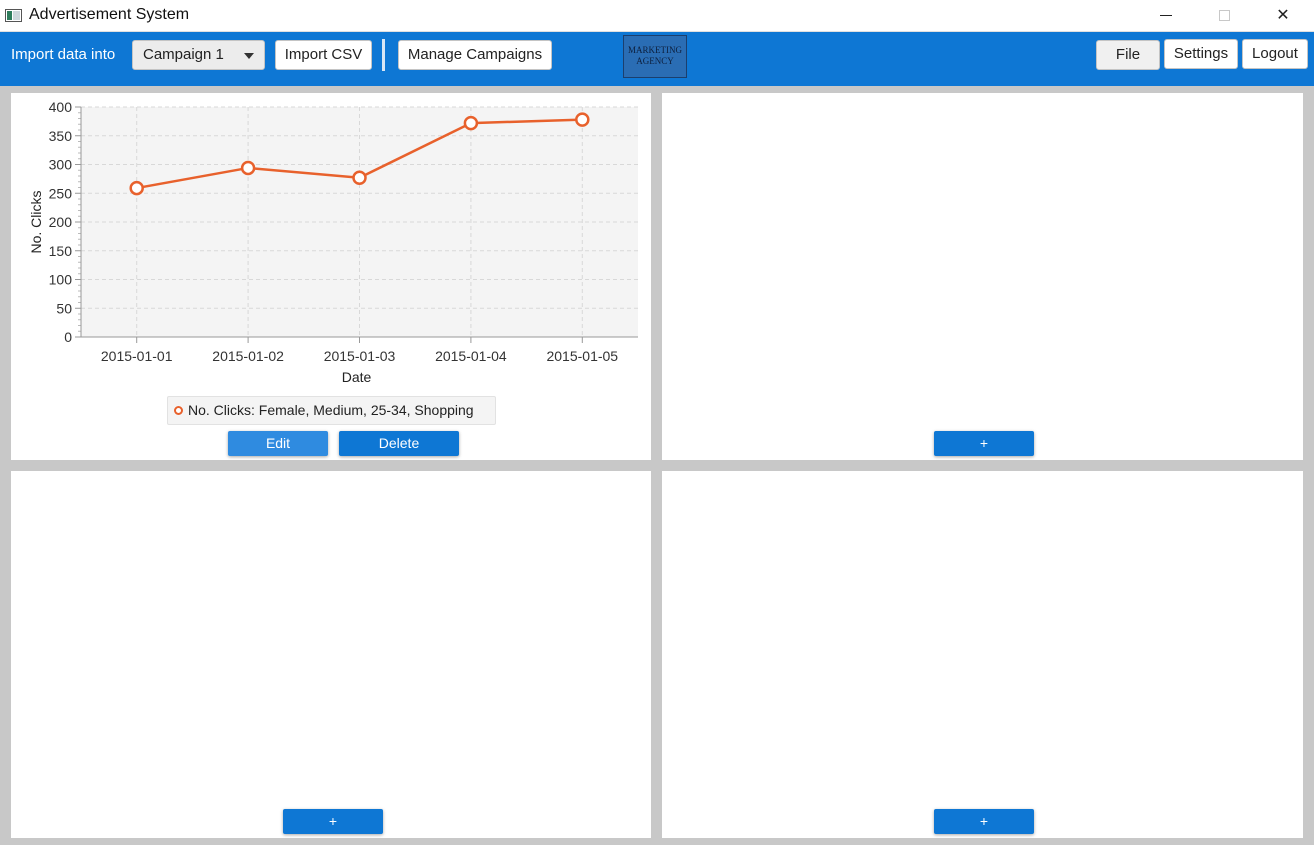 The width and height of the screenshot is (1314, 845). What do you see at coordinates (475, 55) in the screenshot?
I see `manage-campaigns-button: Manage Campaigns` at bounding box center [475, 55].